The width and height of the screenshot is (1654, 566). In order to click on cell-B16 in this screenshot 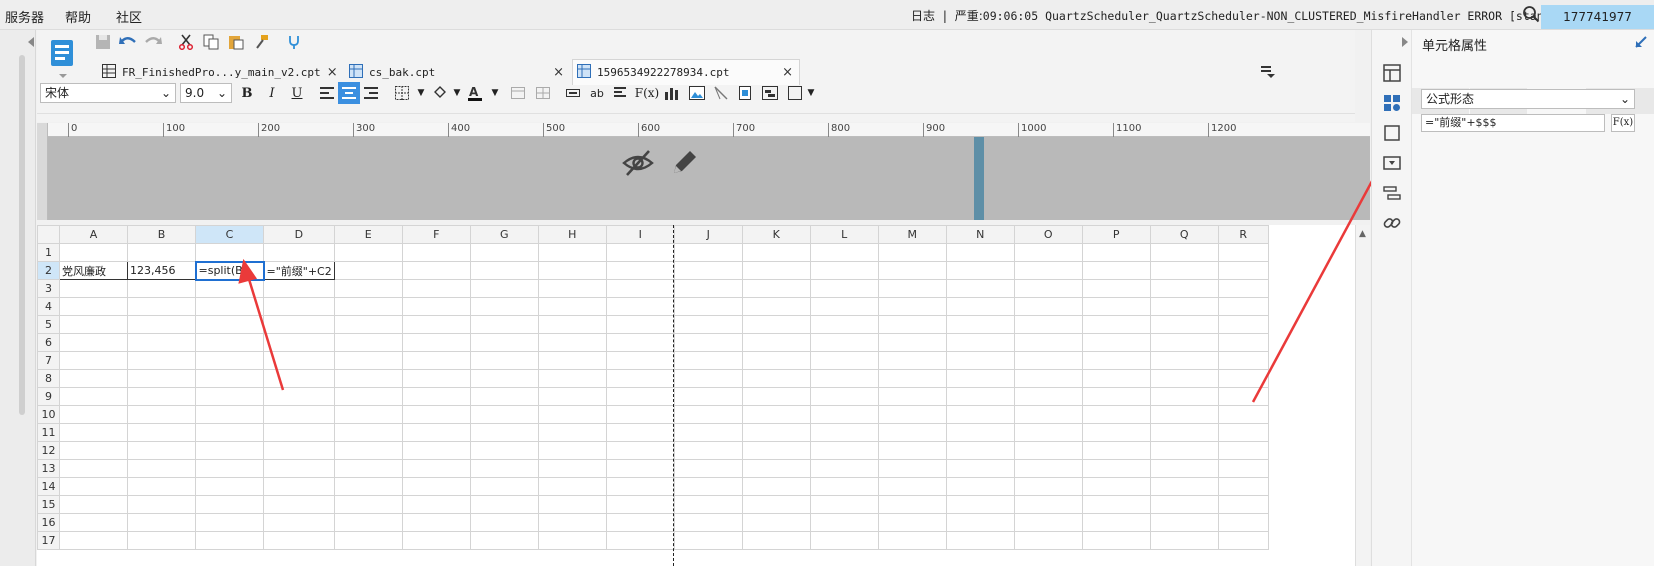, I will do `click(161, 522)`.